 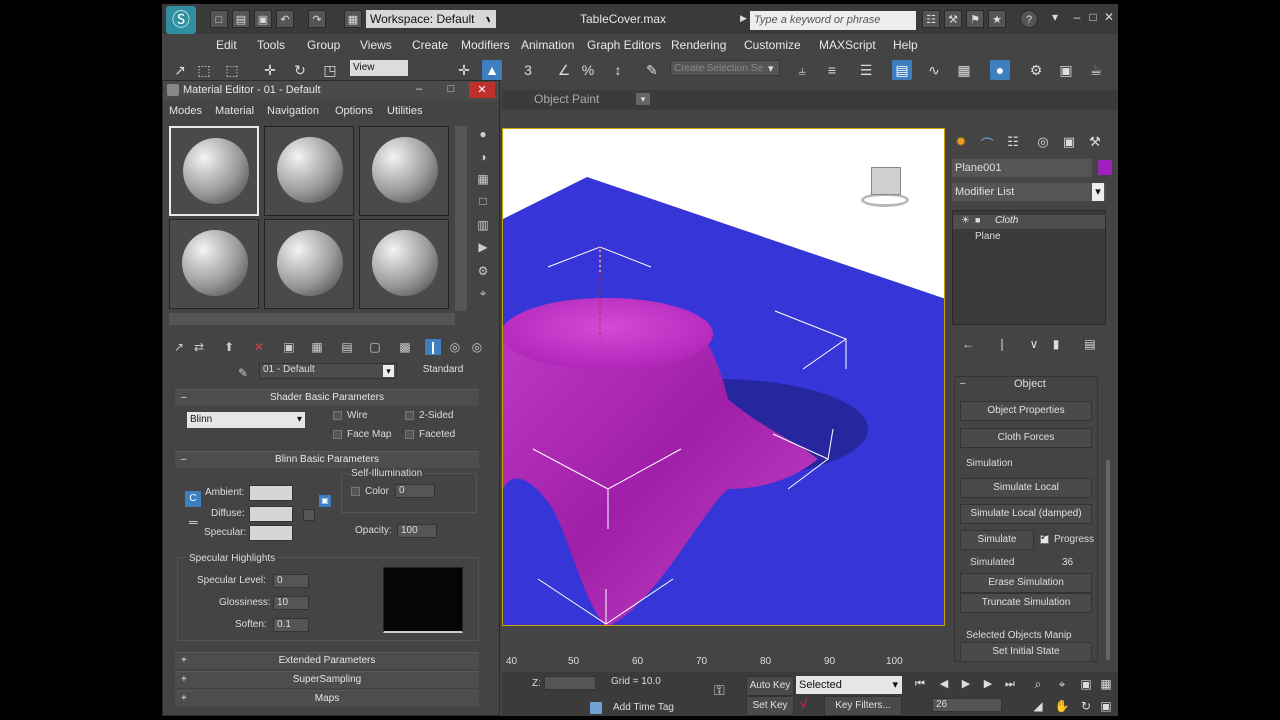 What do you see at coordinates (988, 684) in the screenshot?
I see `next-frame-icon: ▶` at bounding box center [988, 684].